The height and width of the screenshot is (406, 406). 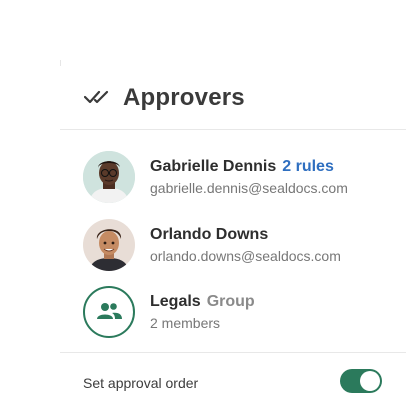 What do you see at coordinates (308, 166) in the screenshot?
I see `rules-link: 2 rules` at bounding box center [308, 166].